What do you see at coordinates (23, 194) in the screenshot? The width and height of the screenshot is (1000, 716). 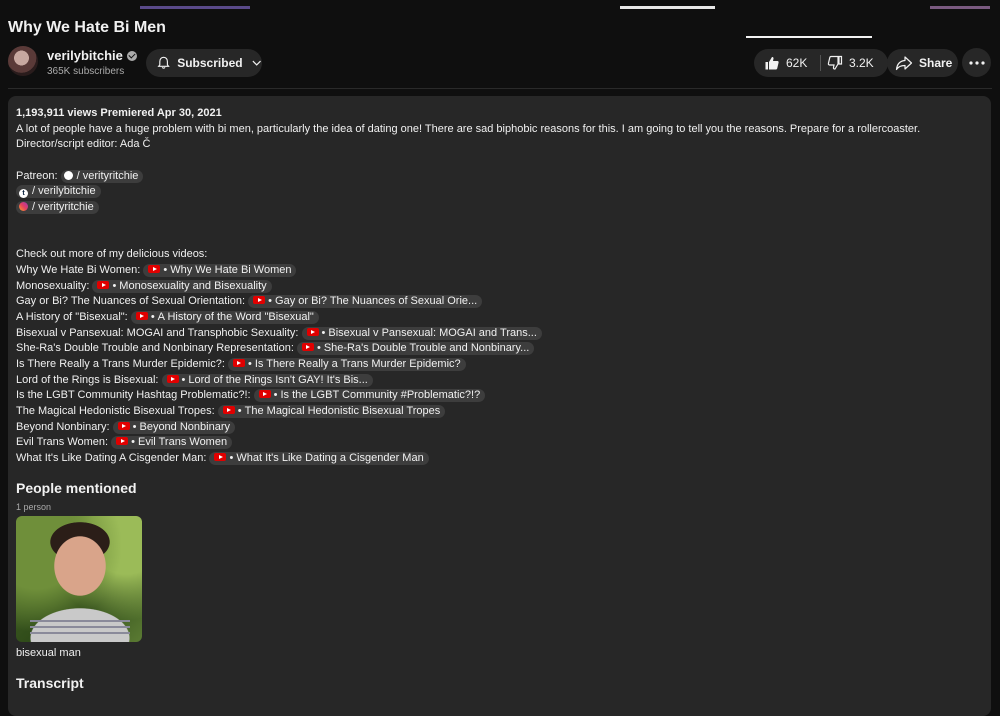 I see `tumblr-icon: t` at bounding box center [23, 194].